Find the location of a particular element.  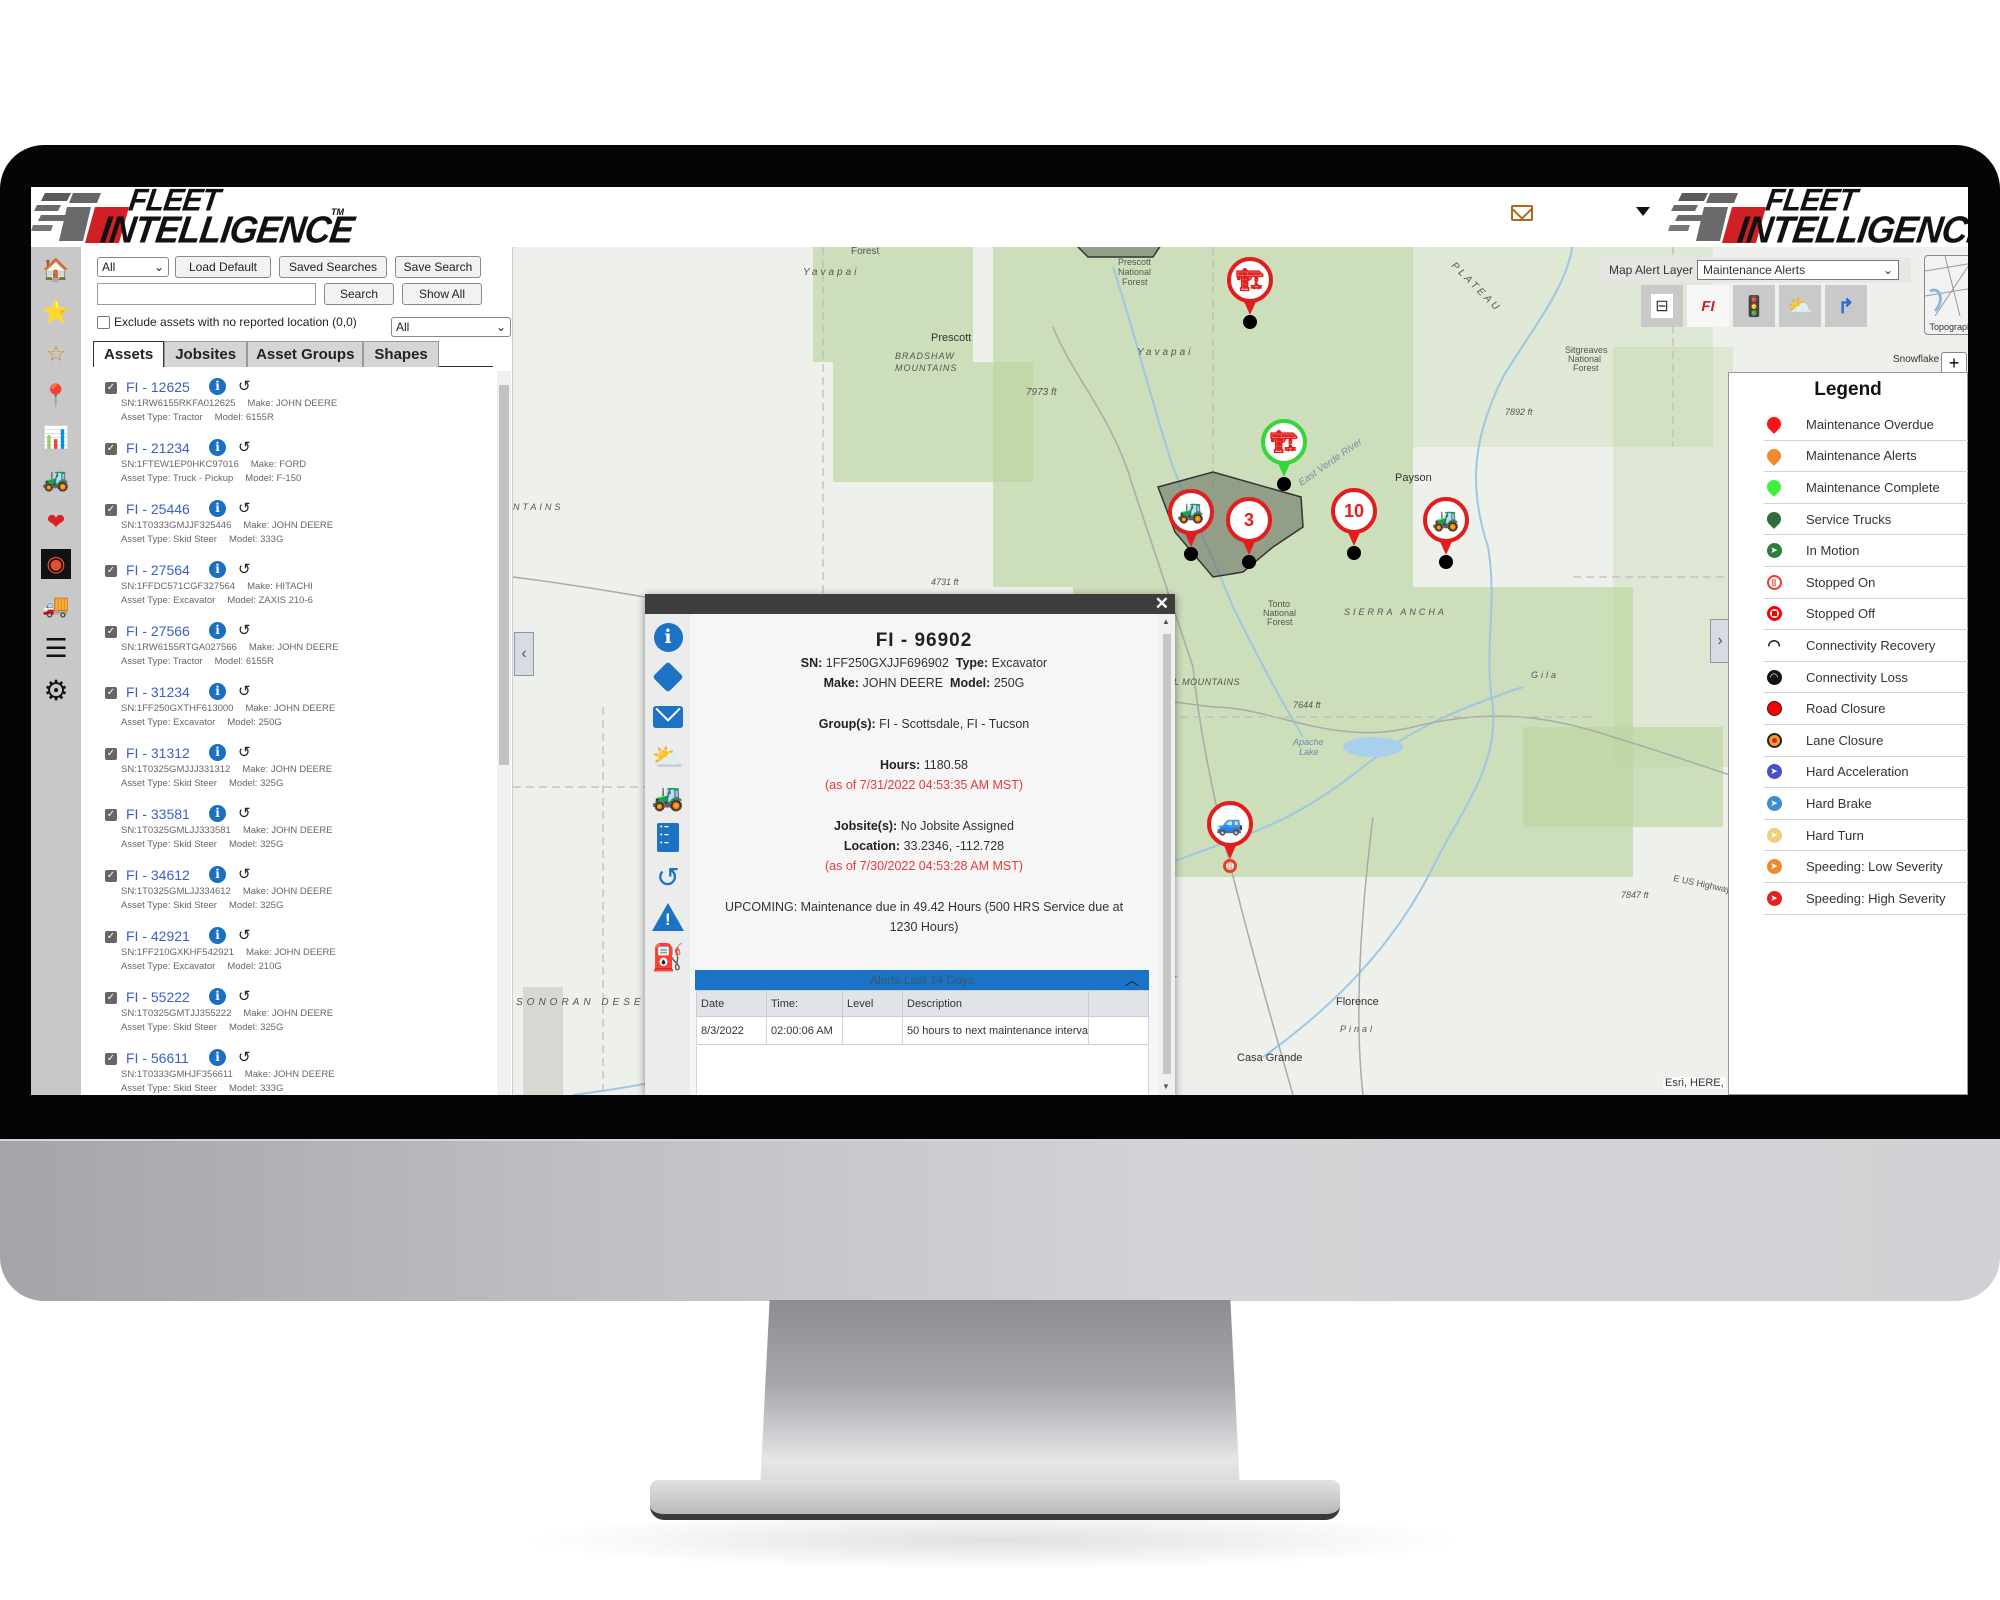

chevron-up-icon: ︿ is located at coordinates (1132, 980).